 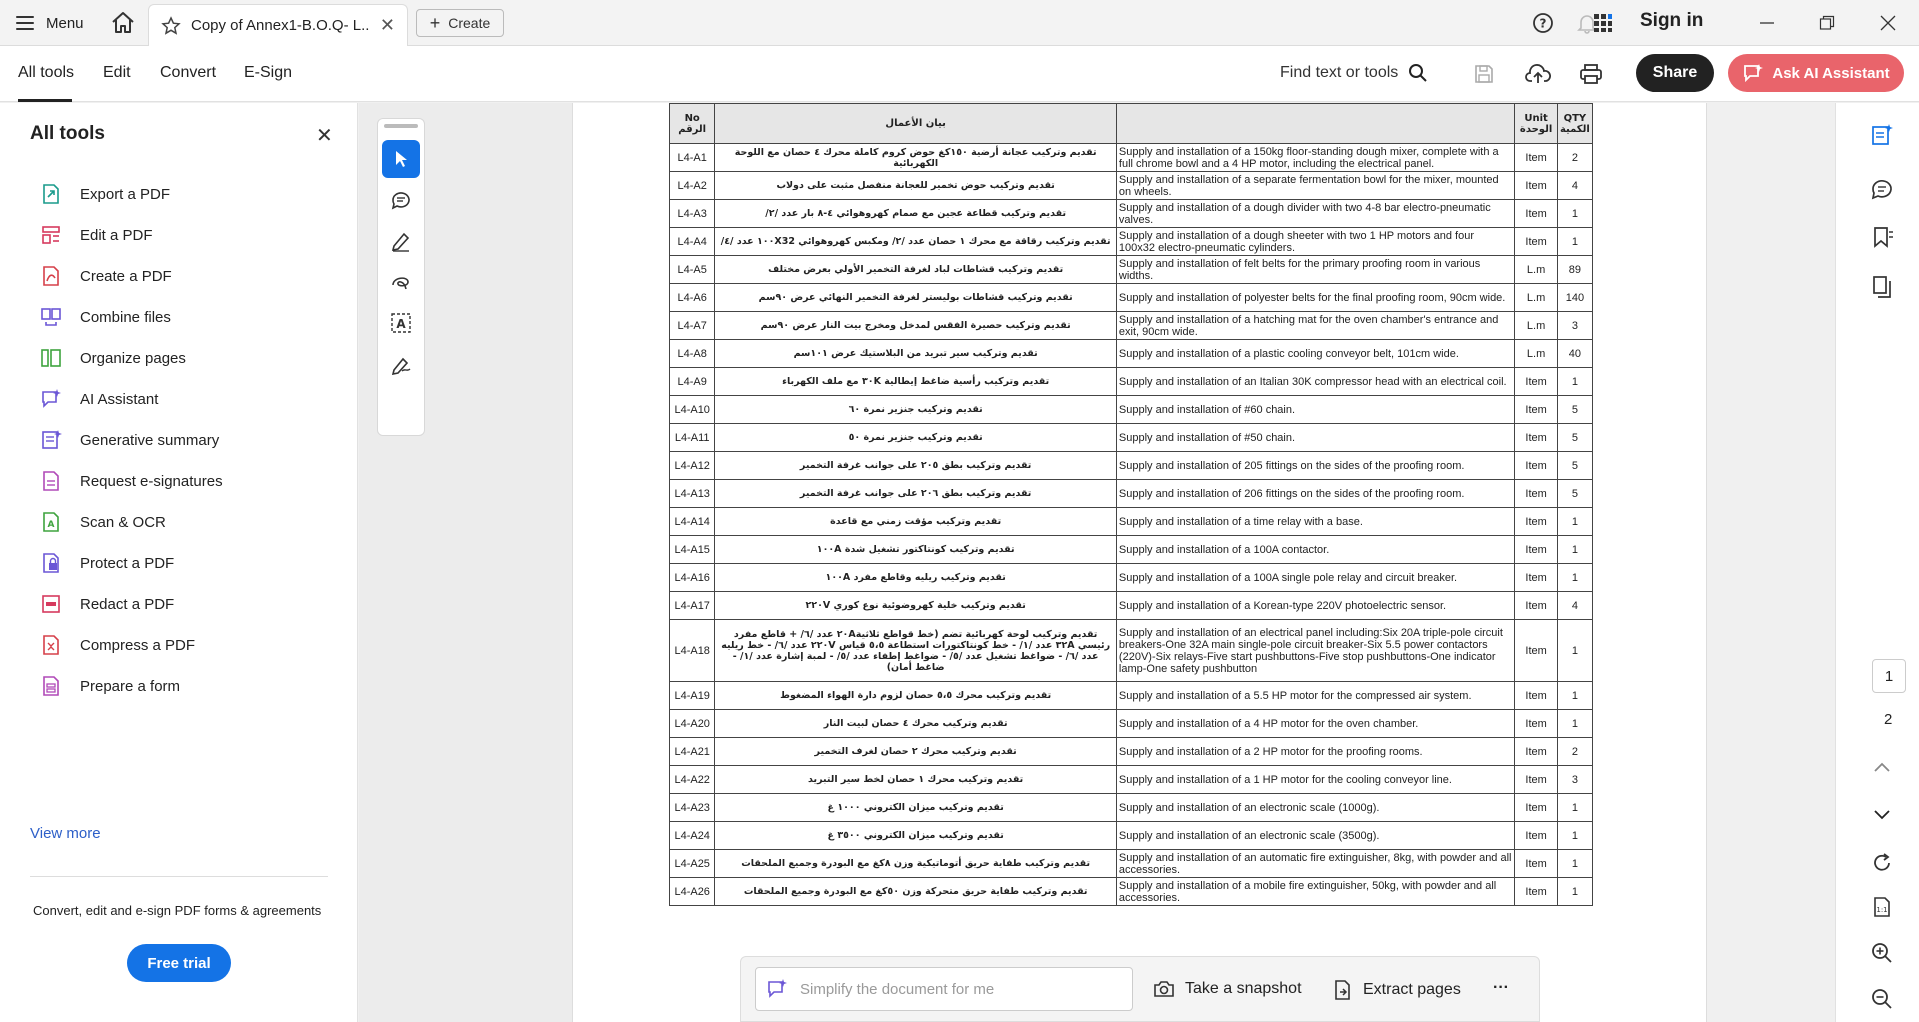 What do you see at coordinates (103, 522) in the screenshot?
I see `tool-scan-ocr: A Scan & OCR` at bounding box center [103, 522].